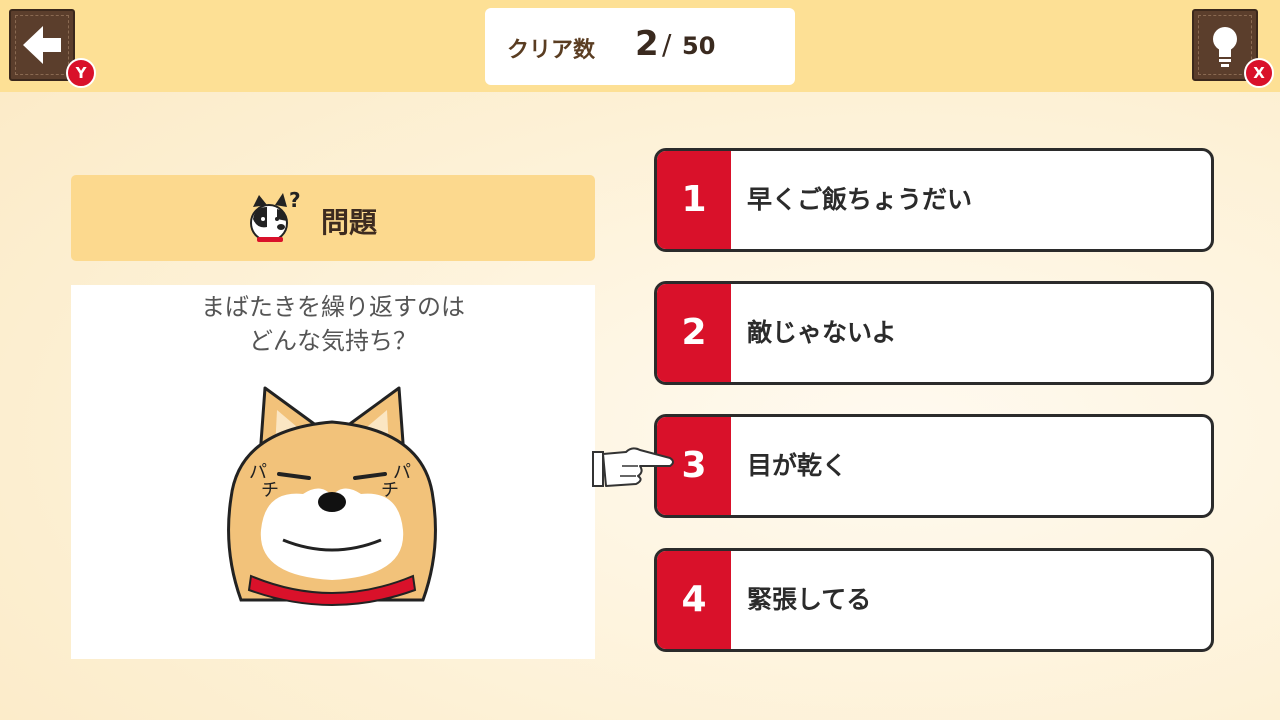  I want to click on answer-option-4: 4 緊張してる, so click(934, 600).